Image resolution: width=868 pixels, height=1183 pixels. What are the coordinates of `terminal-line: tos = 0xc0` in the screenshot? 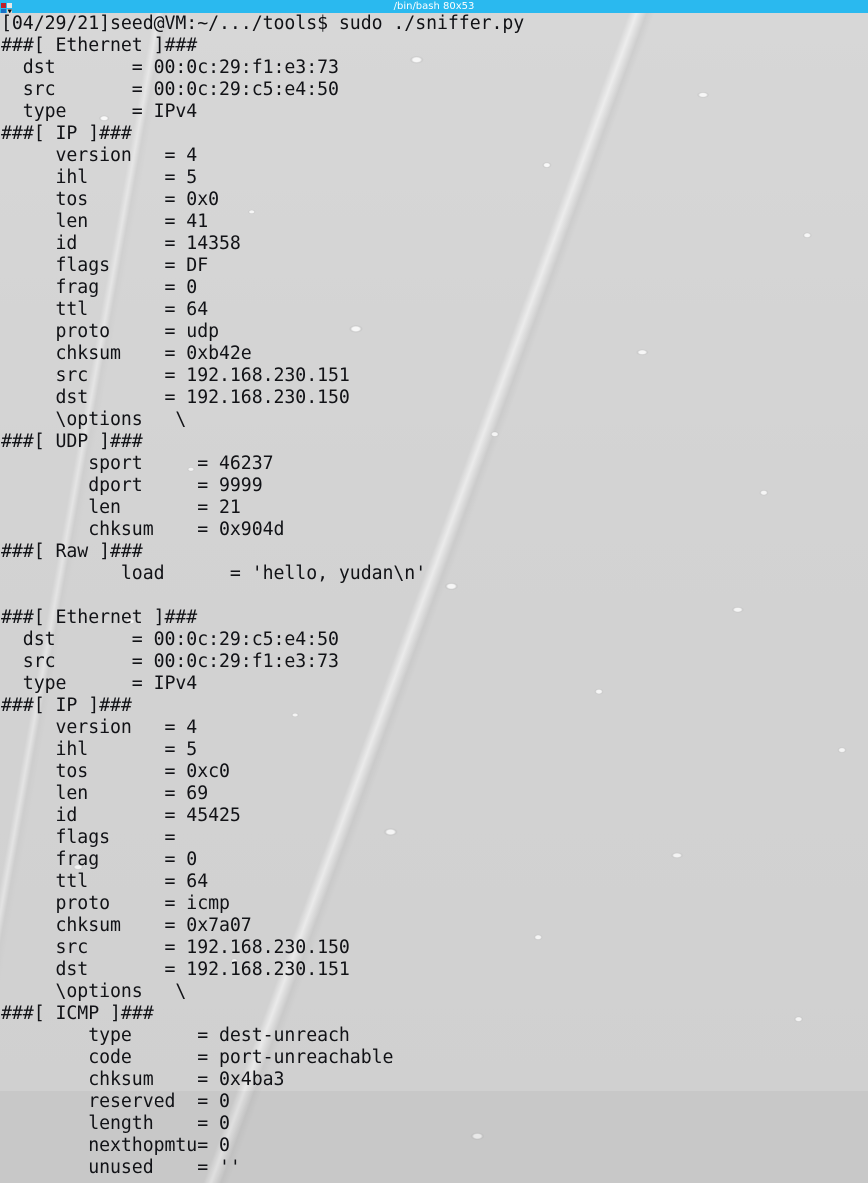 It's located at (115, 771).